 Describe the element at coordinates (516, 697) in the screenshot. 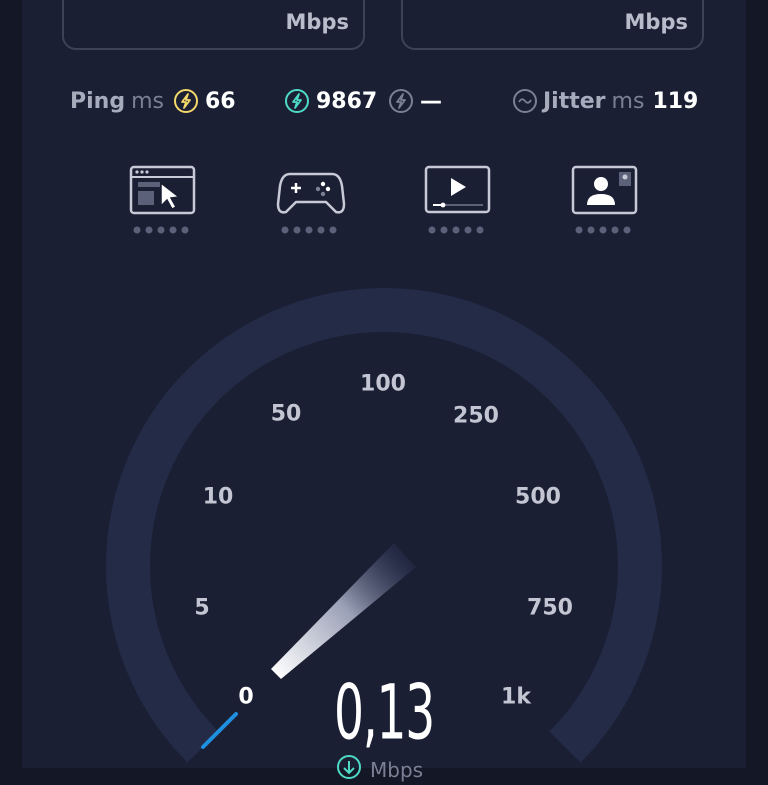

I see `gauge-tick-1k: 1k` at that location.